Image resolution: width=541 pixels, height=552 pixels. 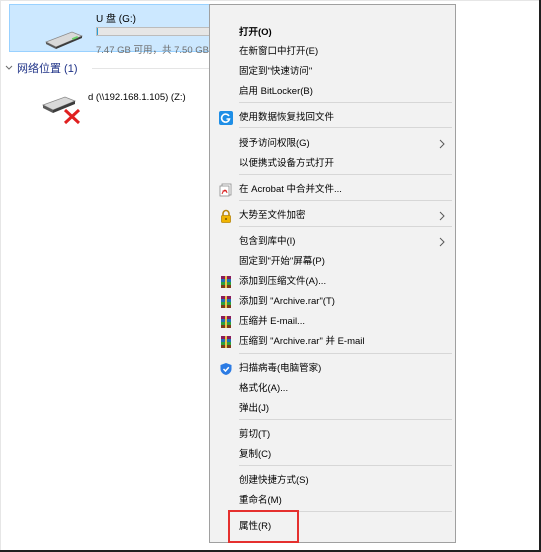 I want to click on window-left-edge, so click(x=0, y=276).